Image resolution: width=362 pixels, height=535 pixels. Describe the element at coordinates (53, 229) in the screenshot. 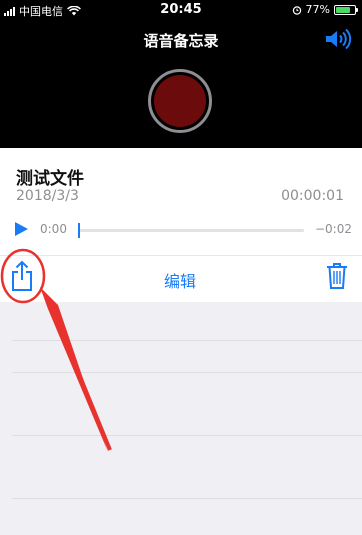

I see `time-elapsed: 0:00` at that location.